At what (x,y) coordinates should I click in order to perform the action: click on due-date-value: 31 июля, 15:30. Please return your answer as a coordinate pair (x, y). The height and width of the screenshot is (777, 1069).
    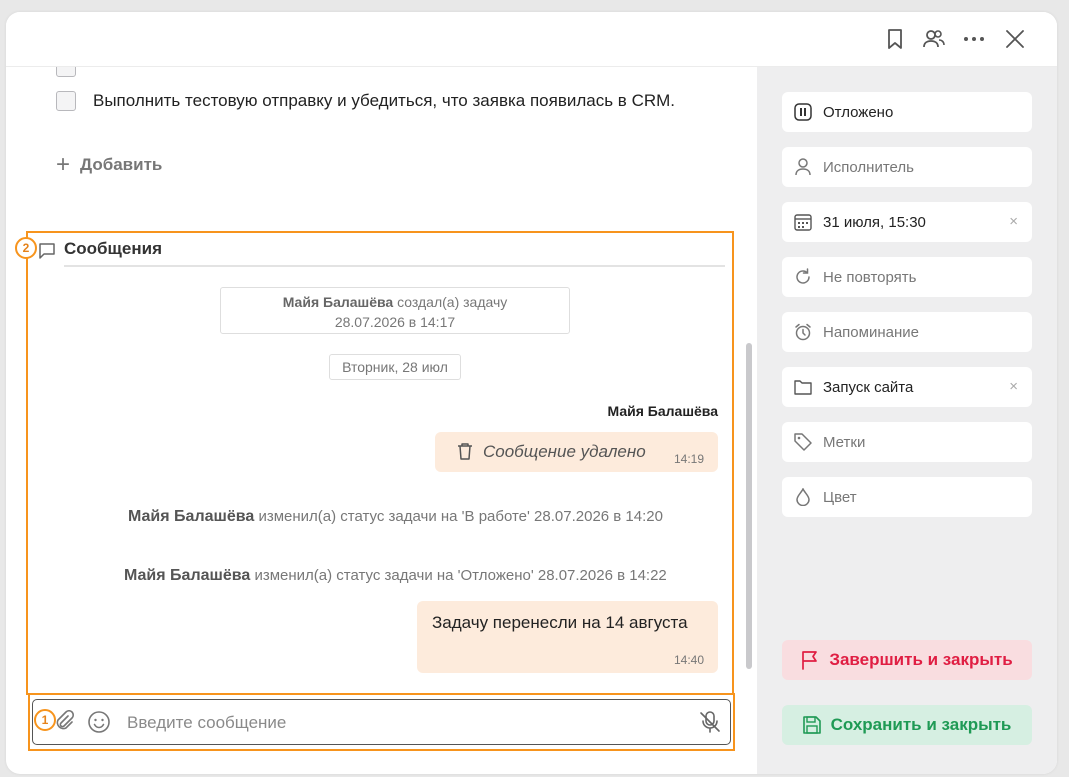
    Looking at the image, I should click on (874, 222).